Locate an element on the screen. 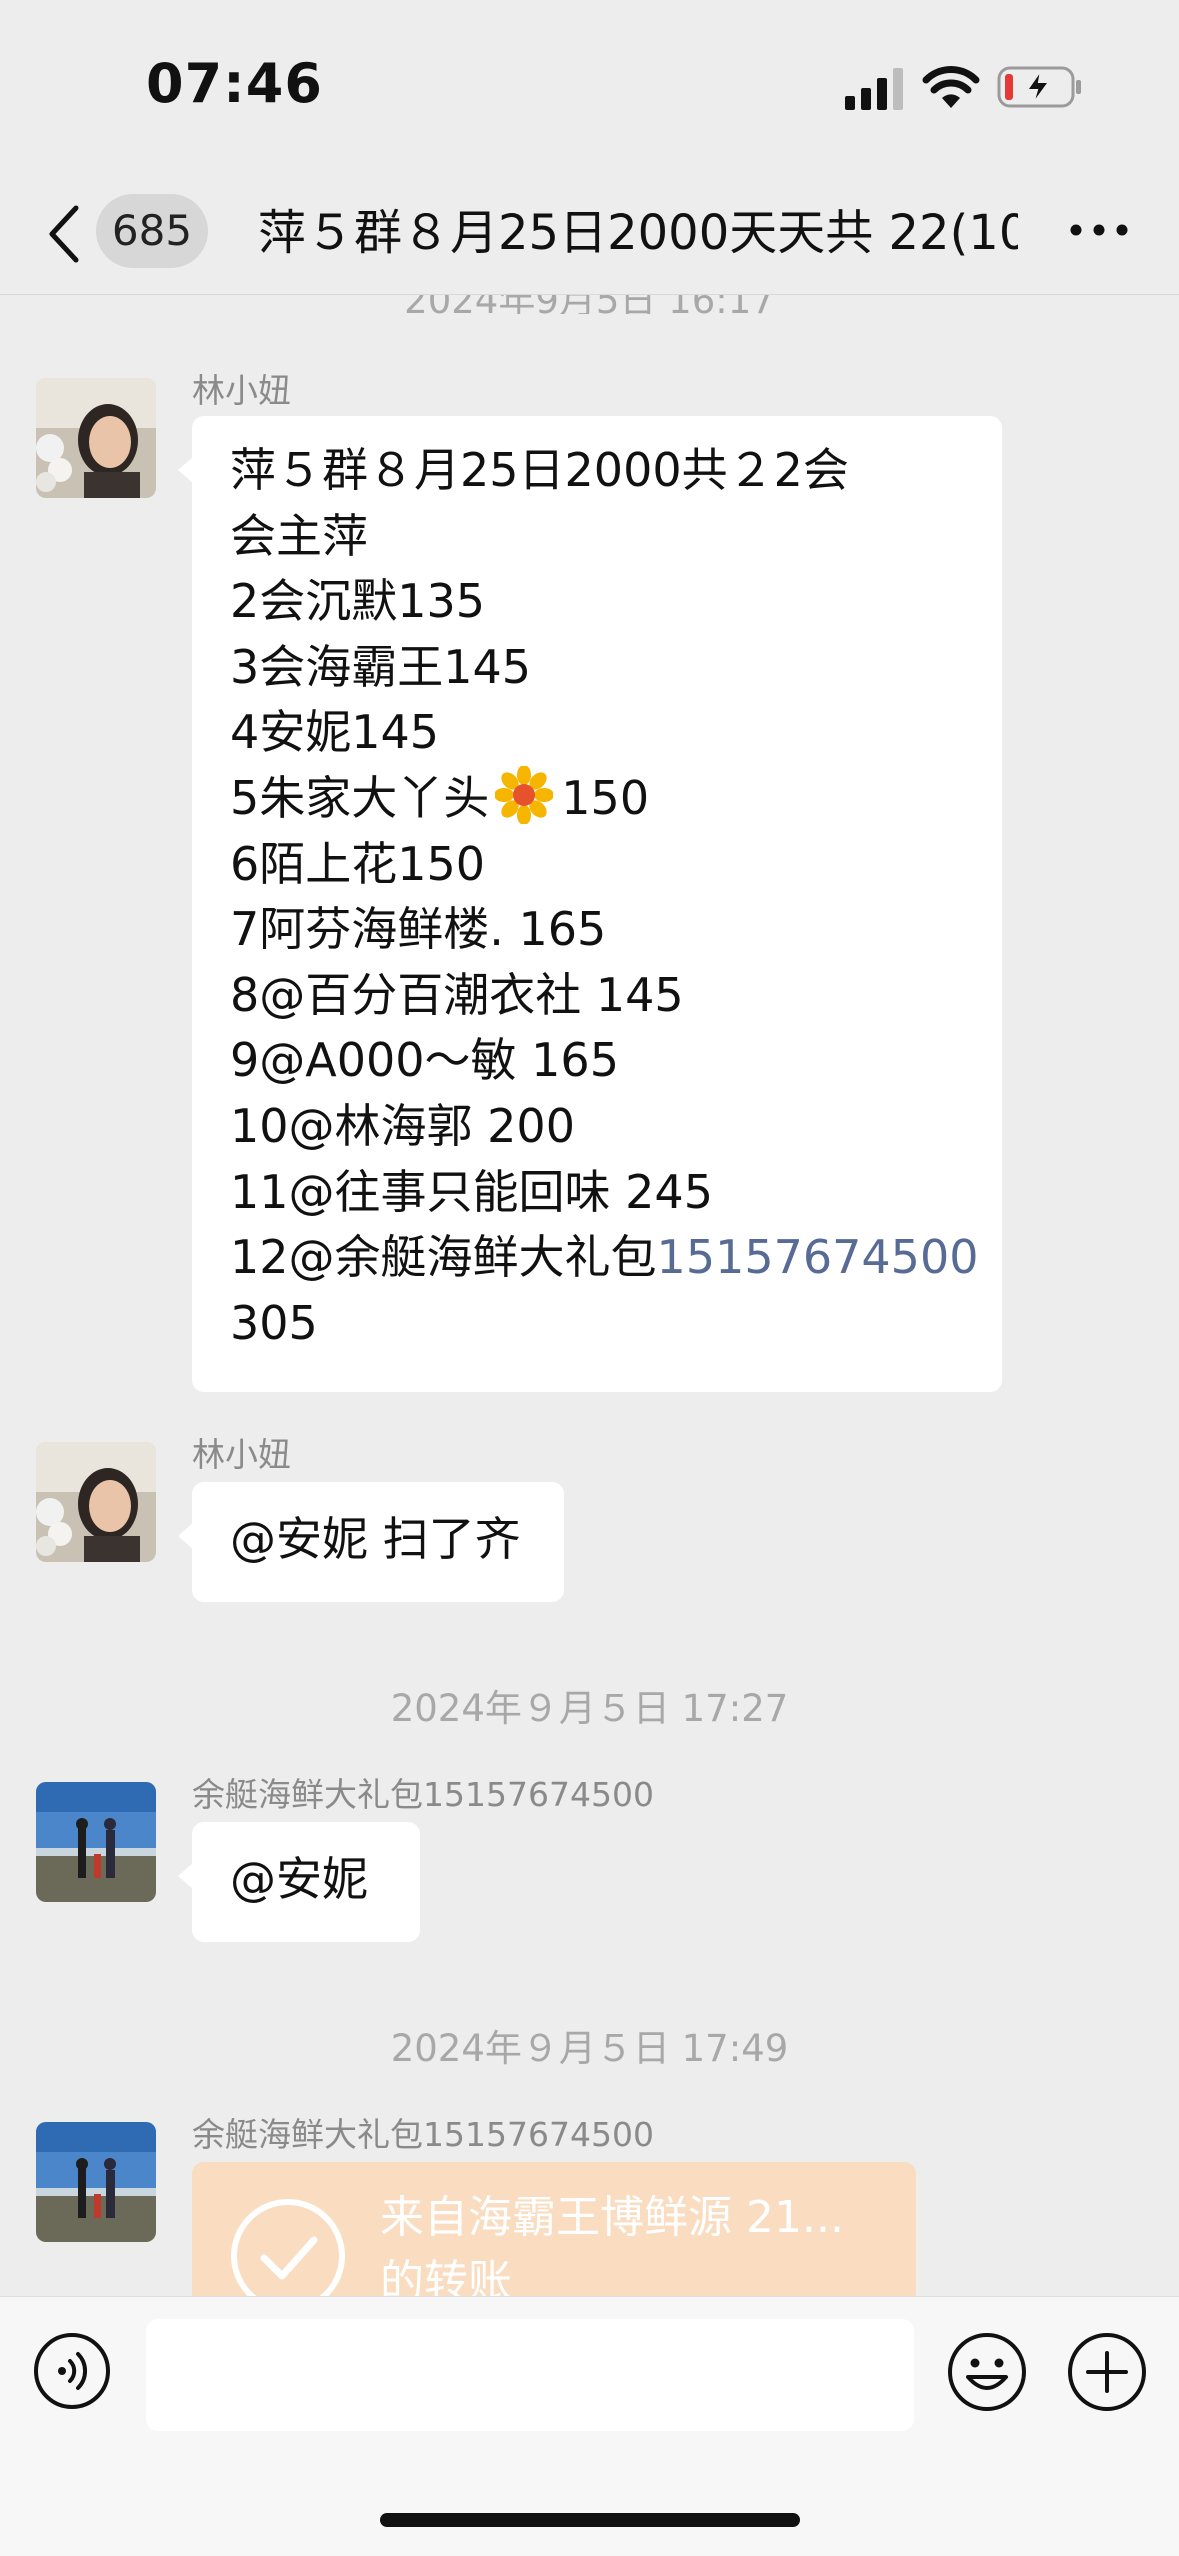  message-bubble: @安妮 is located at coordinates (299, 1882).